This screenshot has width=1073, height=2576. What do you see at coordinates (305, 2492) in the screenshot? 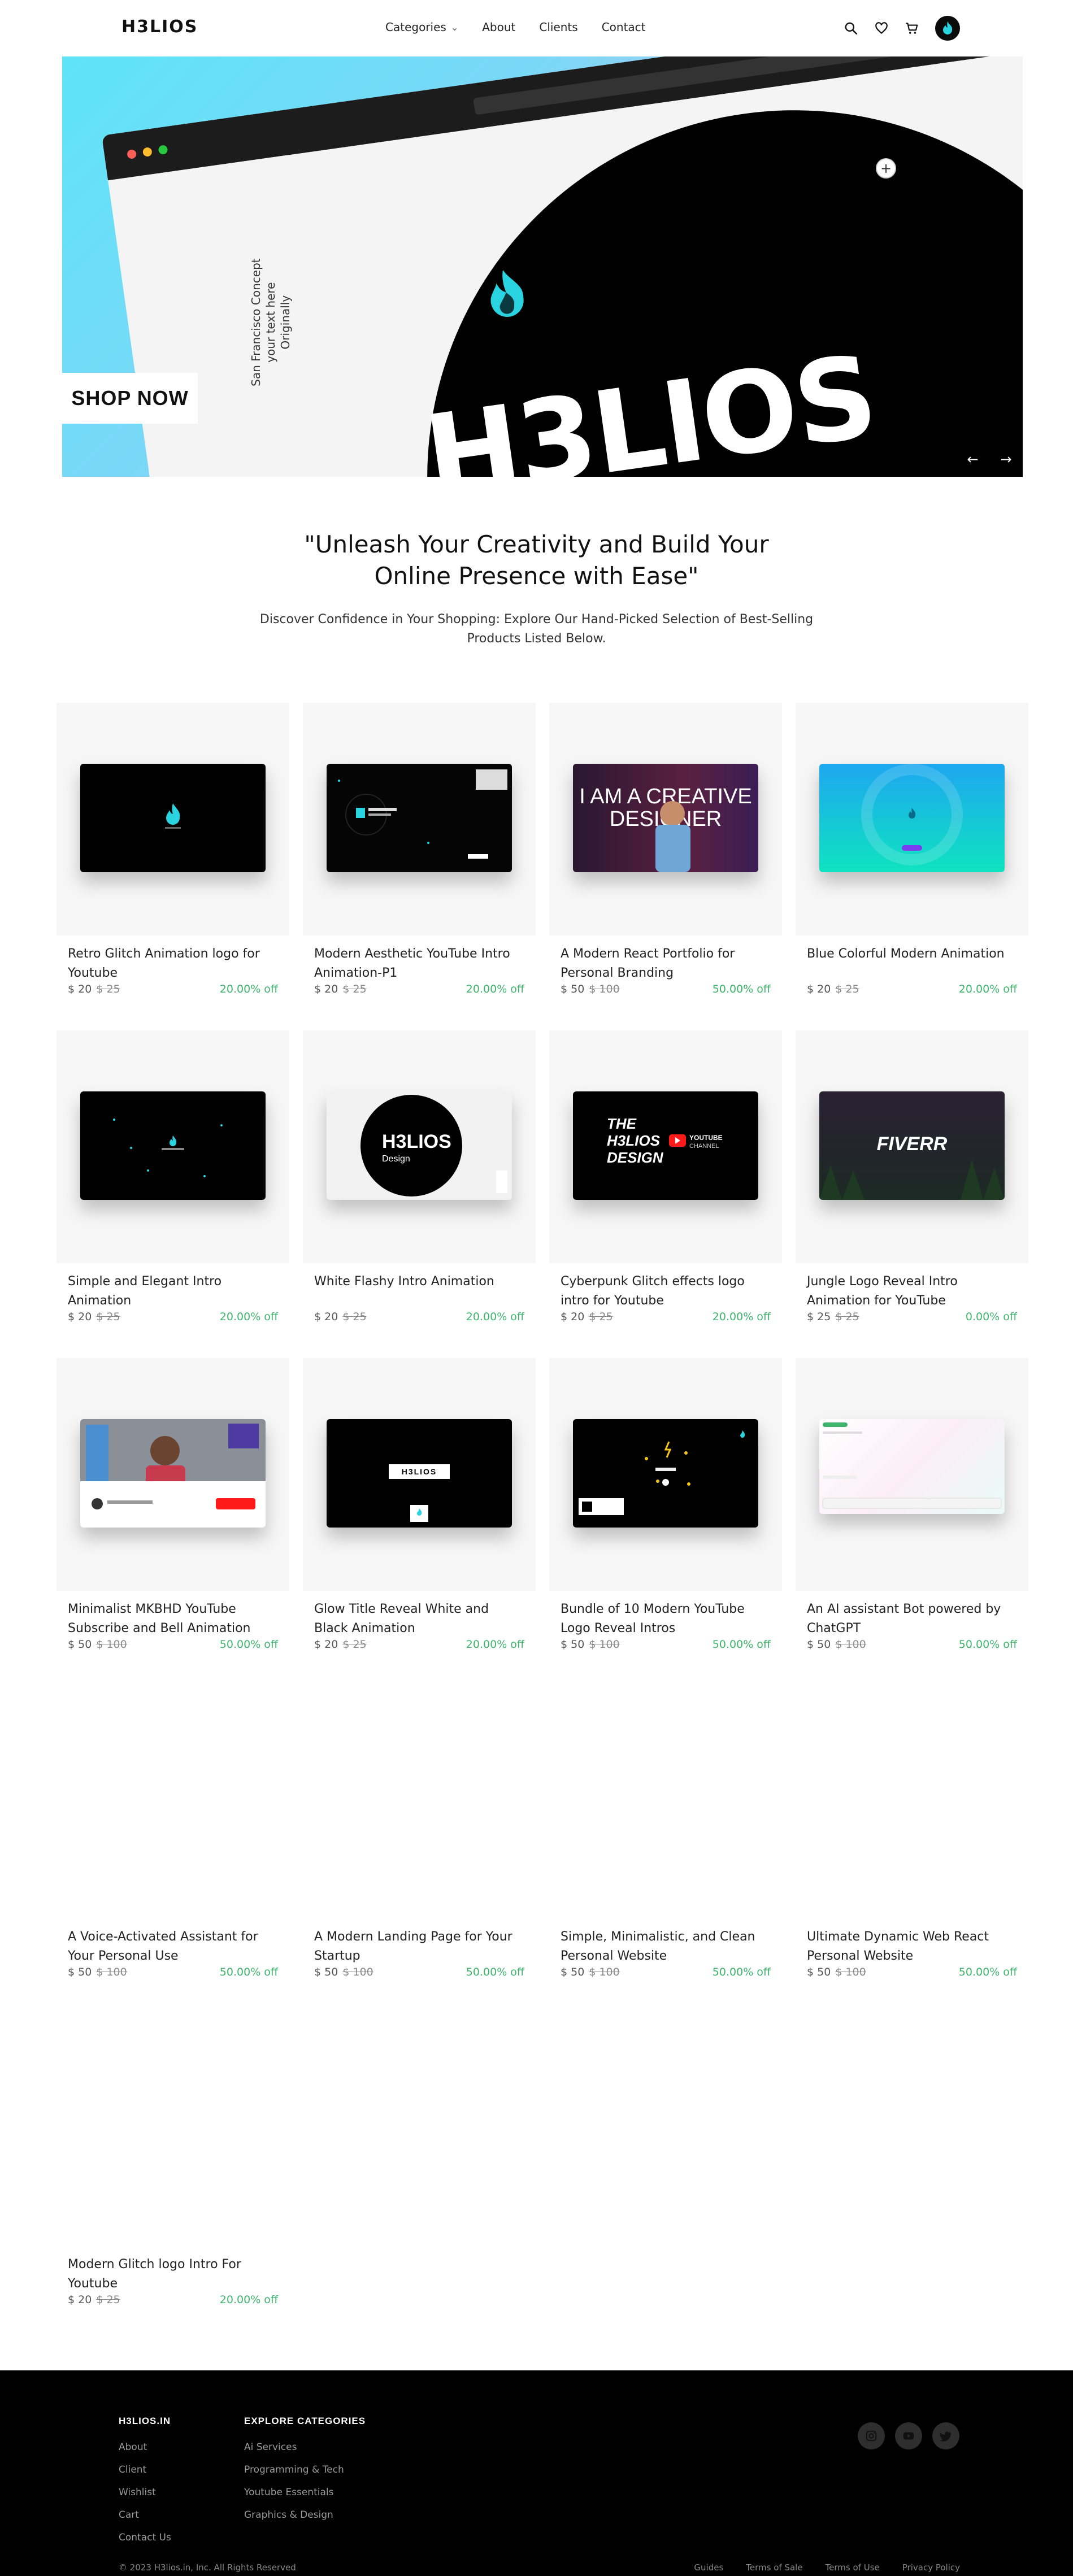
I see `footer-link-youtube: Youtube Essentials` at bounding box center [305, 2492].